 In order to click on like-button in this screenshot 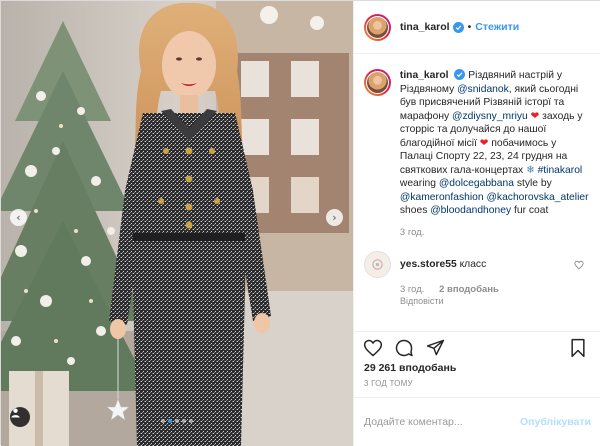, I will do `click(373, 348)`.